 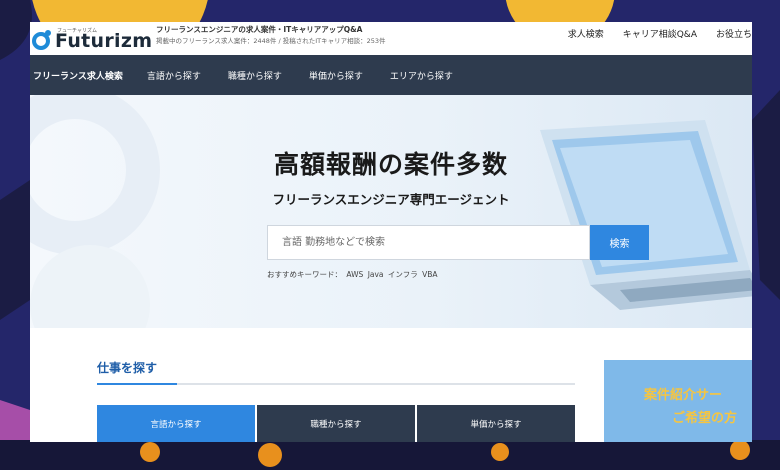 I want to click on category-nav-by-area: エリアから探す, so click(x=421, y=75).